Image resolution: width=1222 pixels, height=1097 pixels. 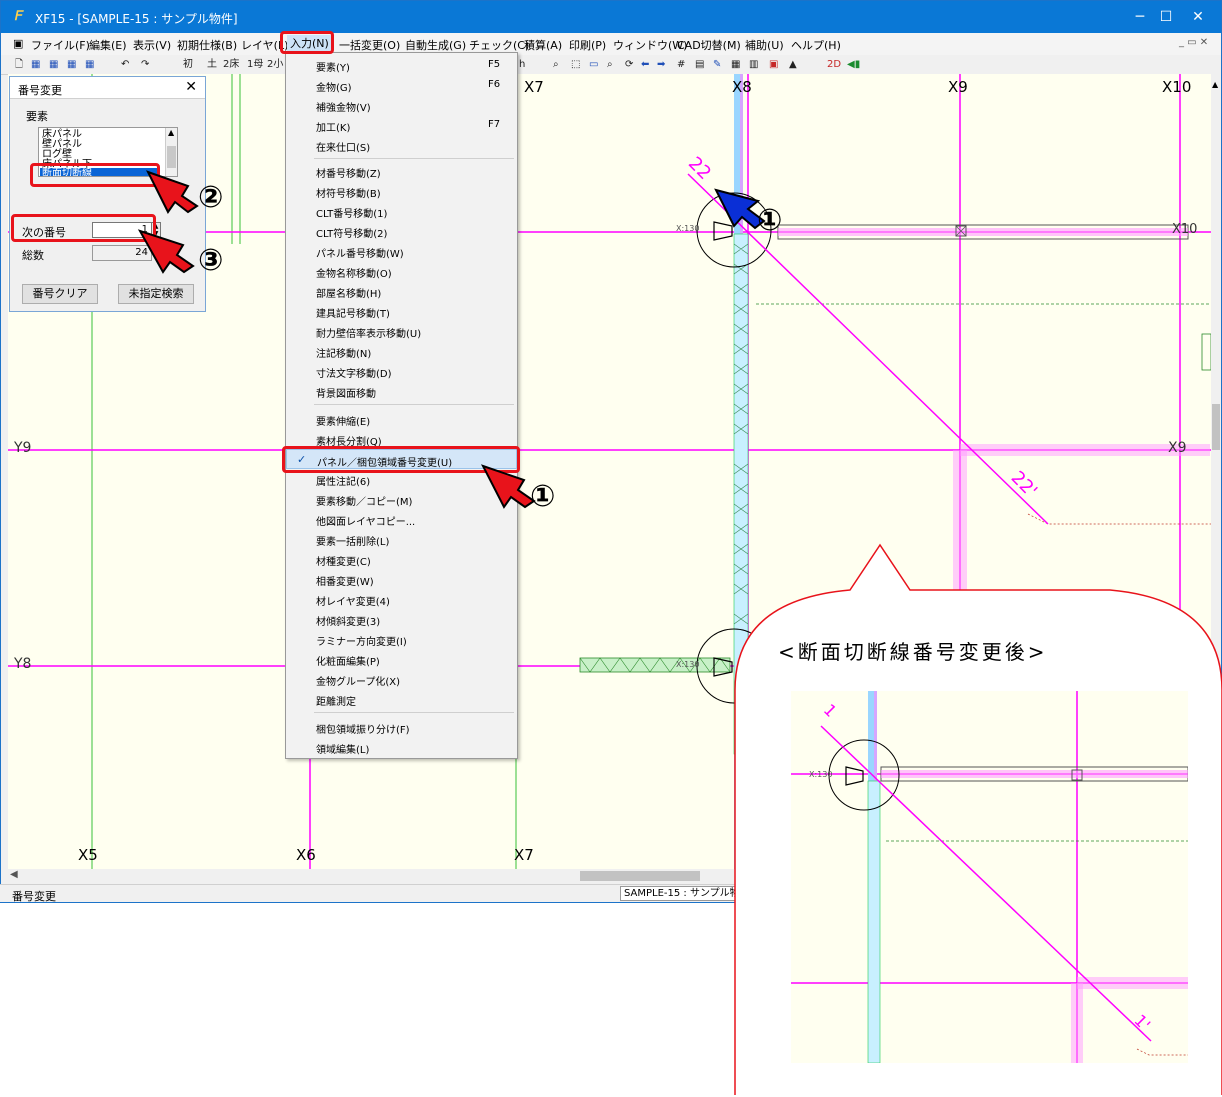 I want to click on step-marker-2: ②, so click(x=211, y=197).